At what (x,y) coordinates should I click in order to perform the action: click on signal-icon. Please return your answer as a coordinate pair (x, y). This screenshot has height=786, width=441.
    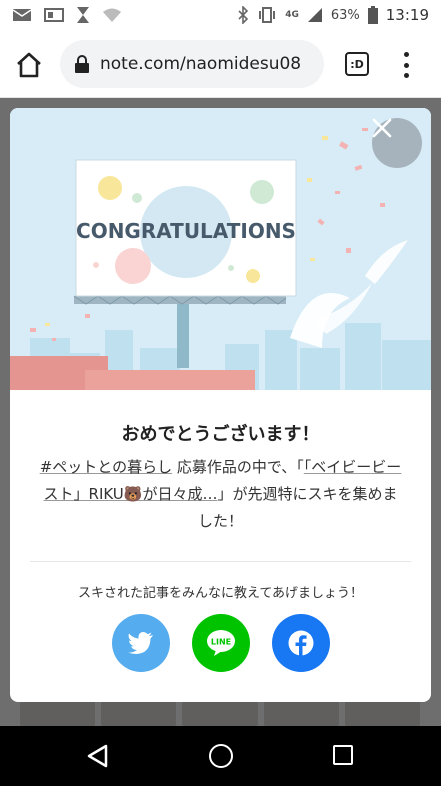
    Looking at the image, I should click on (314, 15).